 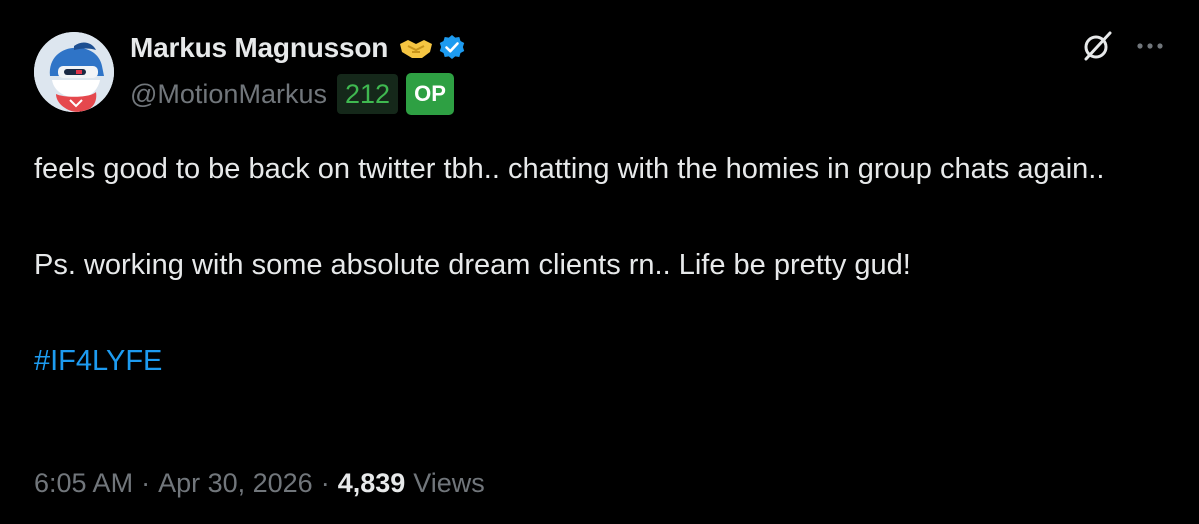 What do you see at coordinates (430, 94) in the screenshot?
I see `op-badge: OP` at bounding box center [430, 94].